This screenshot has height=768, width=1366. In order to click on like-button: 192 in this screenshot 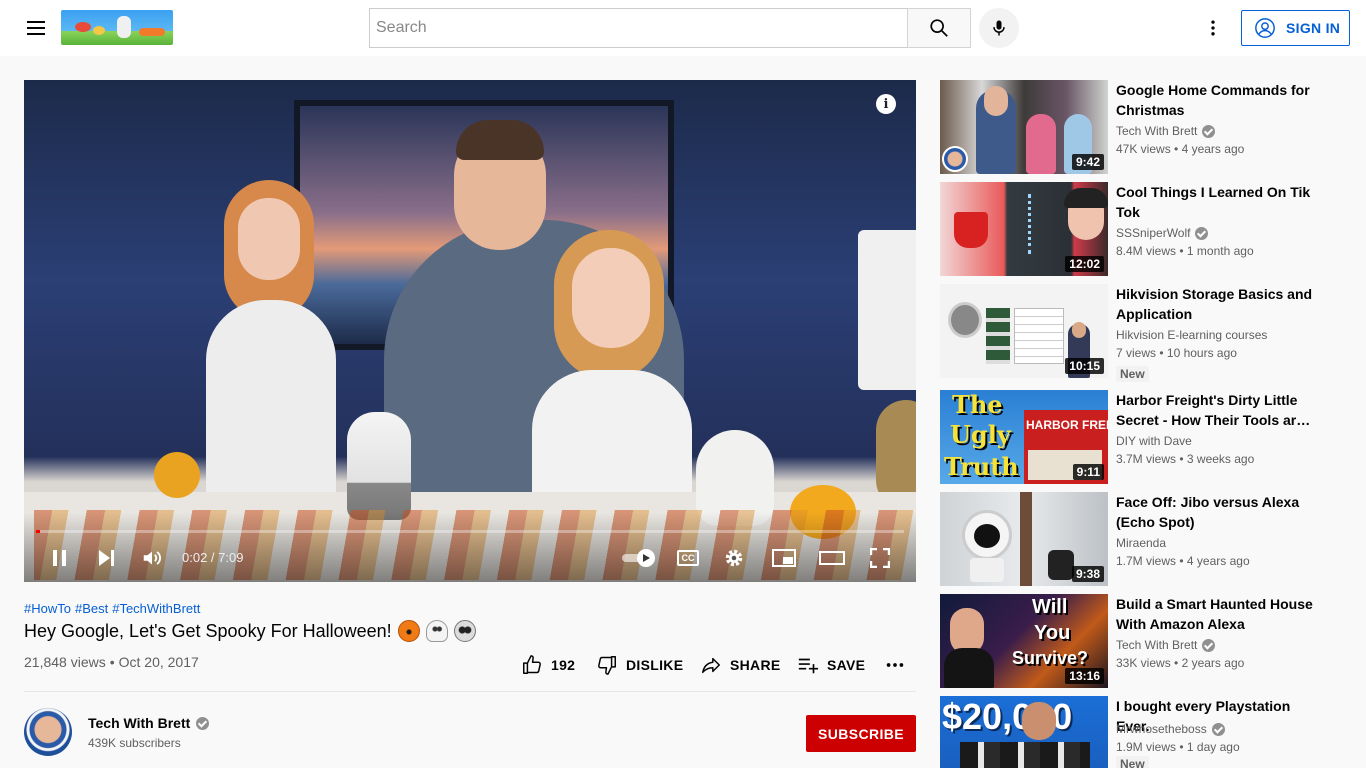, I will do `click(548, 665)`.